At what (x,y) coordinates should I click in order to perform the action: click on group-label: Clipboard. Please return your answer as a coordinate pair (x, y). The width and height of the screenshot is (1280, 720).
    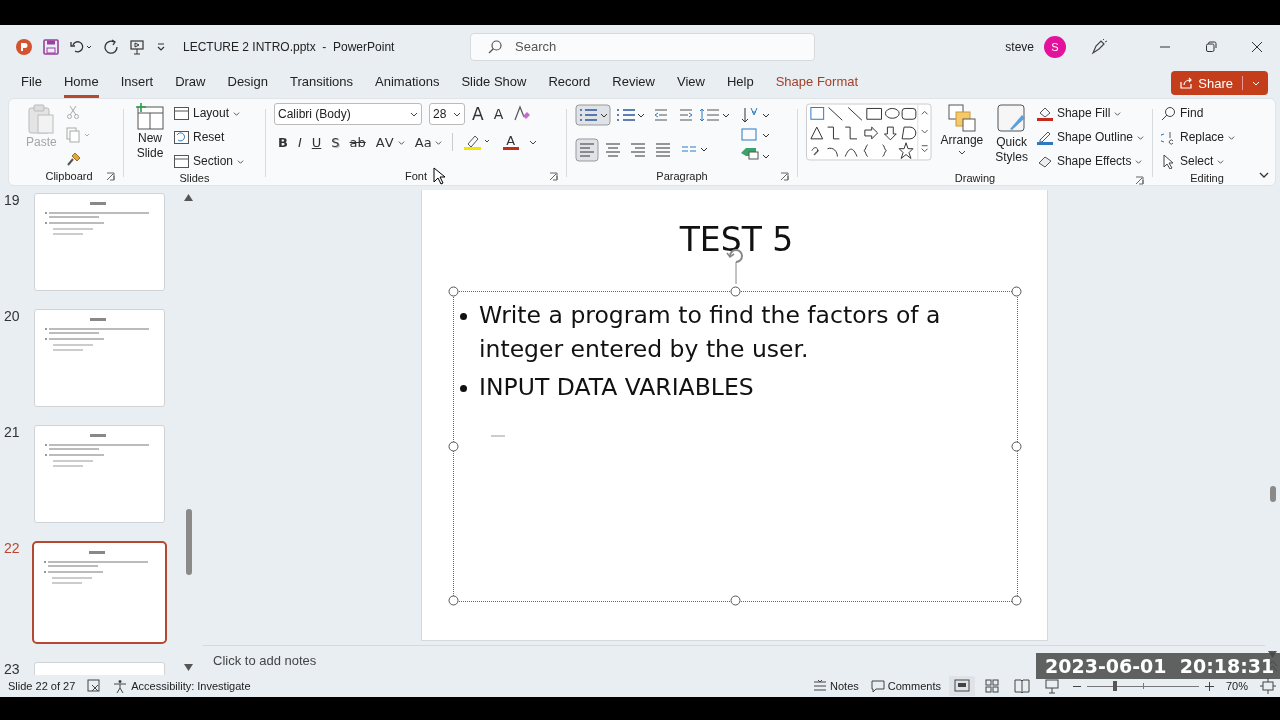
    Looking at the image, I should click on (69, 176).